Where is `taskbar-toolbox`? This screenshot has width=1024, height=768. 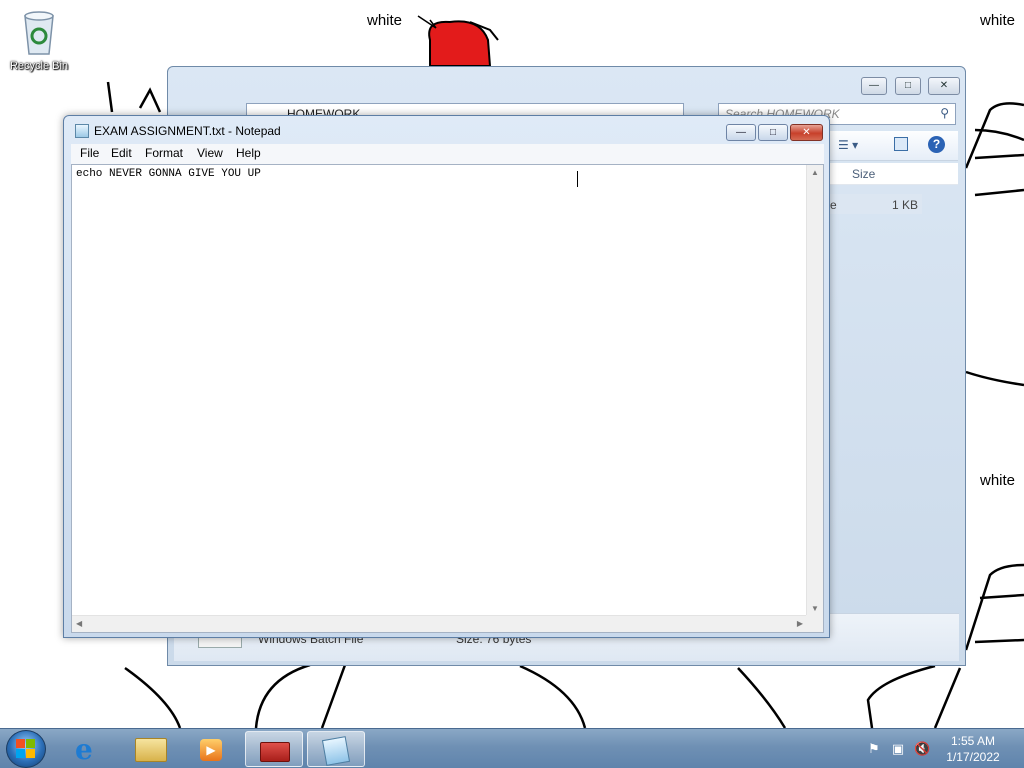 taskbar-toolbox is located at coordinates (274, 749).